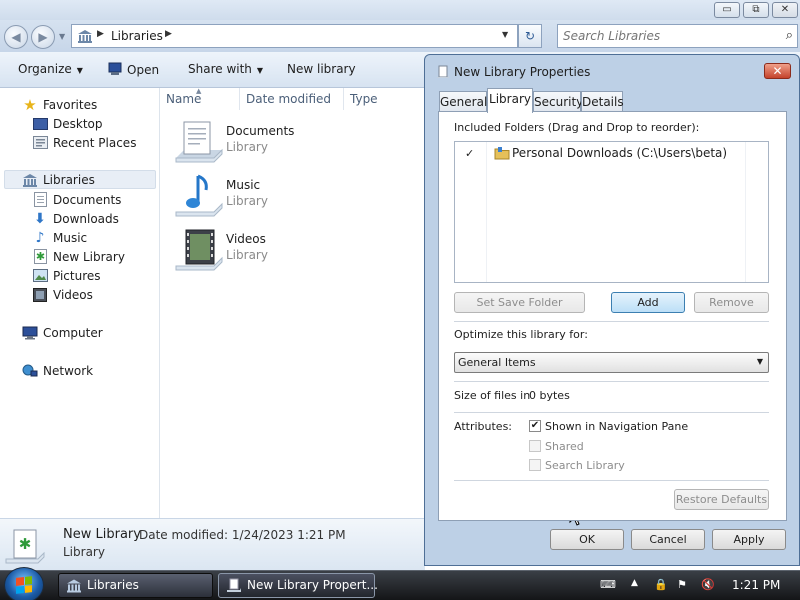 This screenshot has height=600, width=800. I want to click on set-save-folder-button: Set Save Folder, so click(519, 302).